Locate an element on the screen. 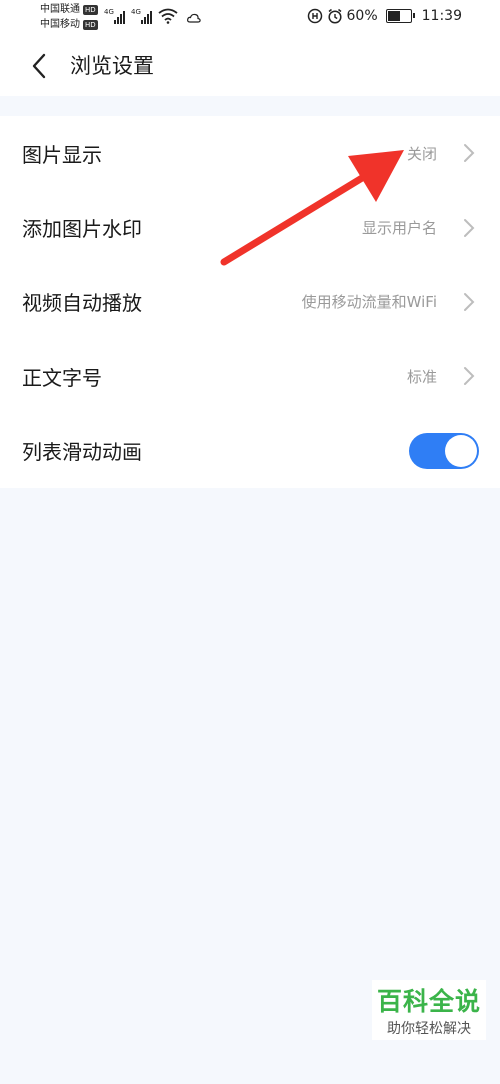 The height and width of the screenshot is (1084, 500). cloud-icon is located at coordinates (194, 18).